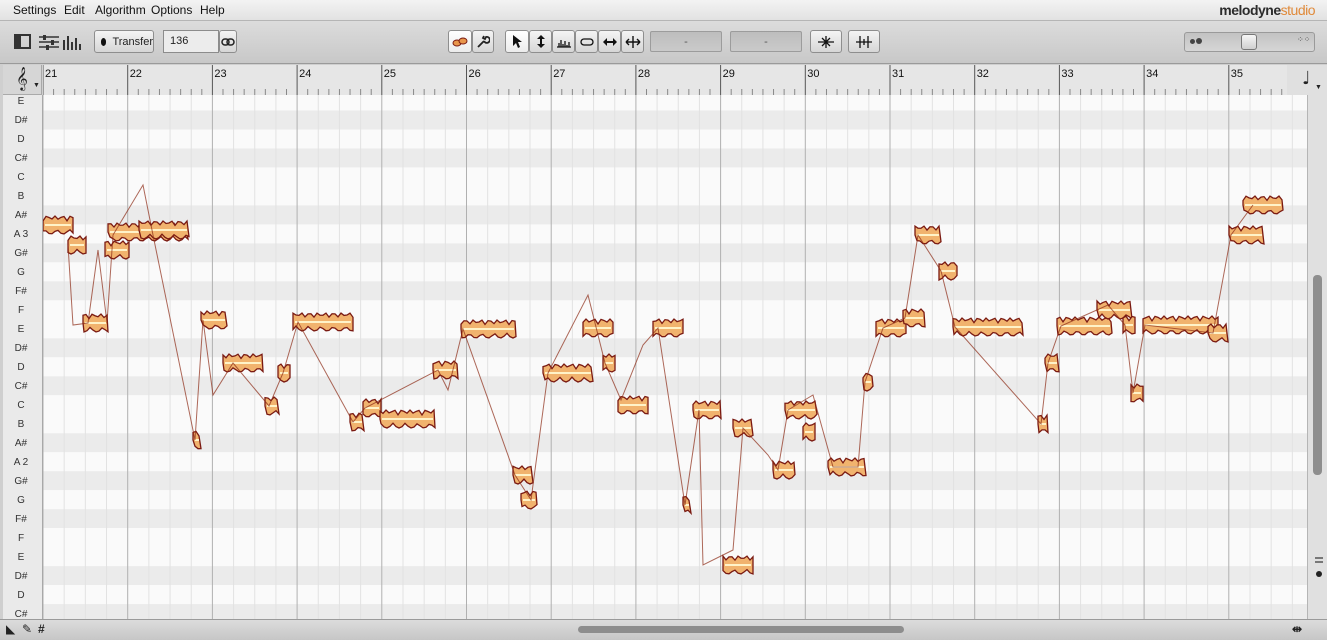  Describe the element at coordinates (34, 10) in the screenshot. I see `menu-settings: Settings` at that location.